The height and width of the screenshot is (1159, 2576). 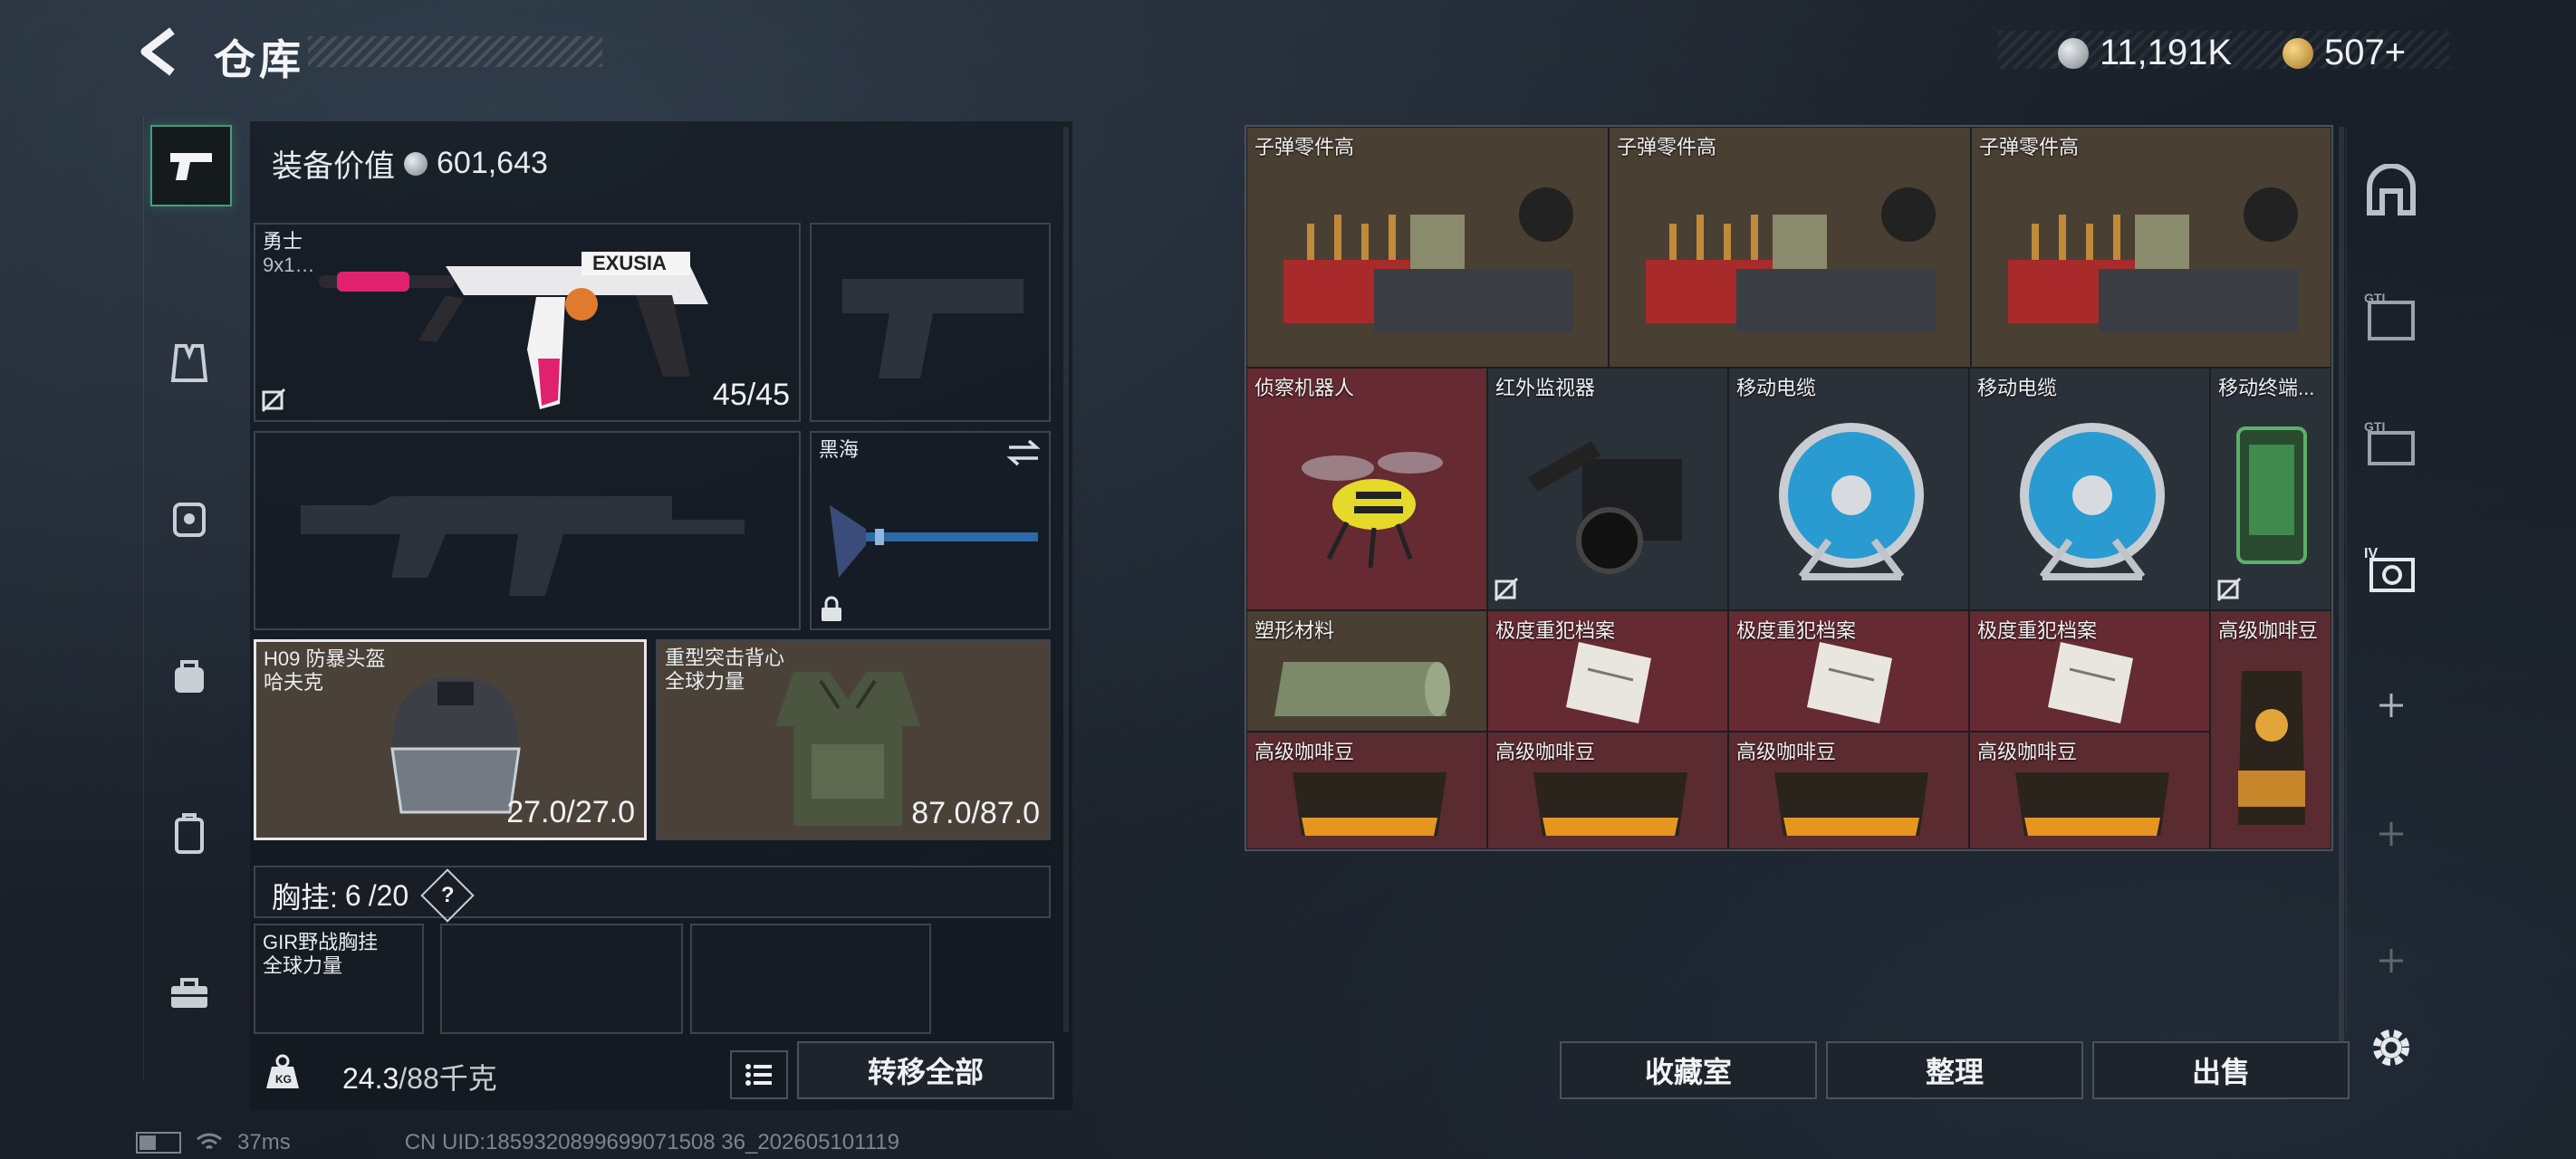 I want to click on axe-icon, so click(x=934, y=542).